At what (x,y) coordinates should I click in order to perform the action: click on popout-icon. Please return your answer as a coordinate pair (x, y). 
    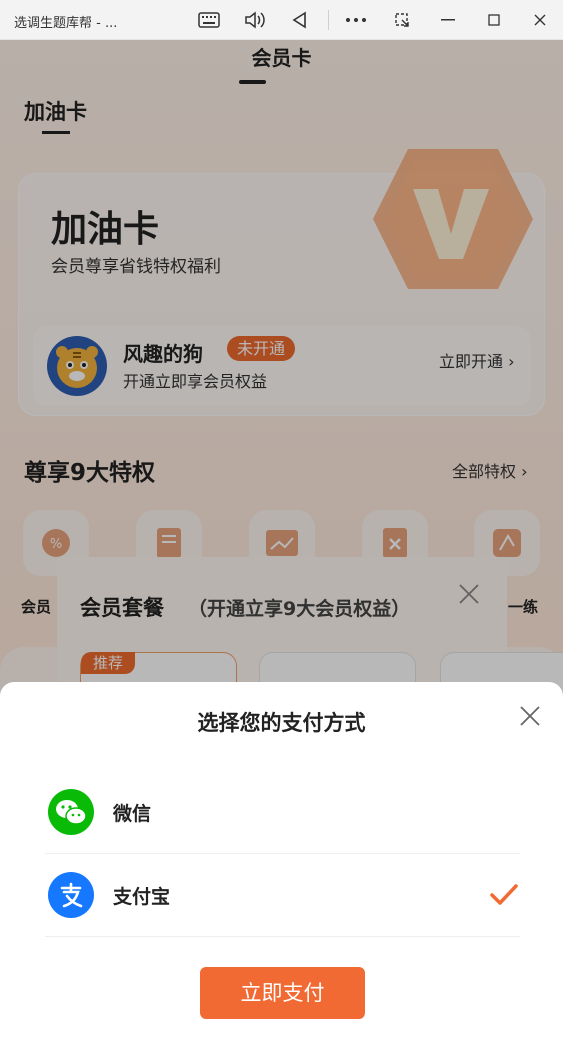
    Looking at the image, I should click on (402, 20).